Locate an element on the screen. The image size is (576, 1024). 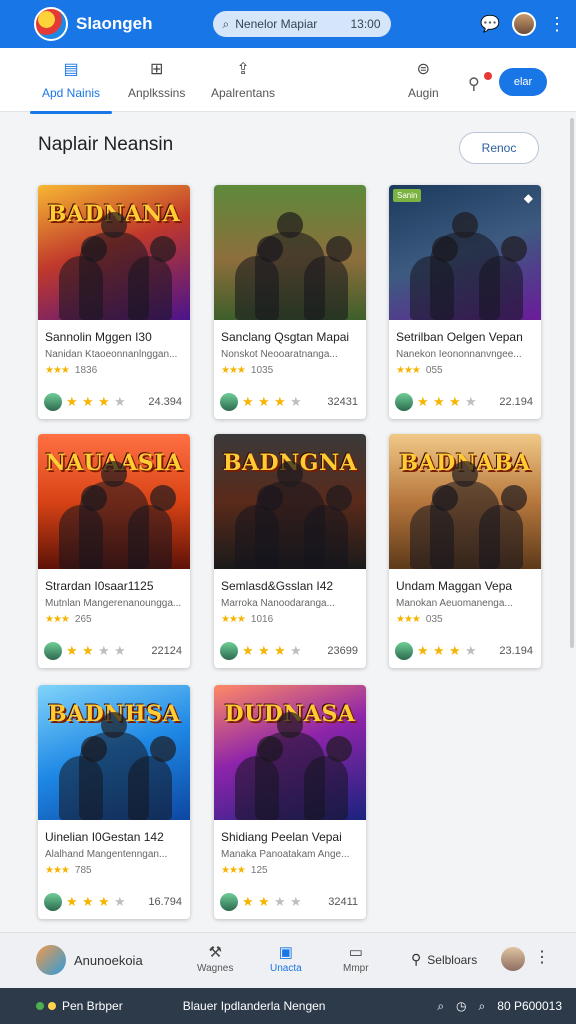
bottom-nav-item-2: ▭ Mmpr is located at coordinates (356, 958).